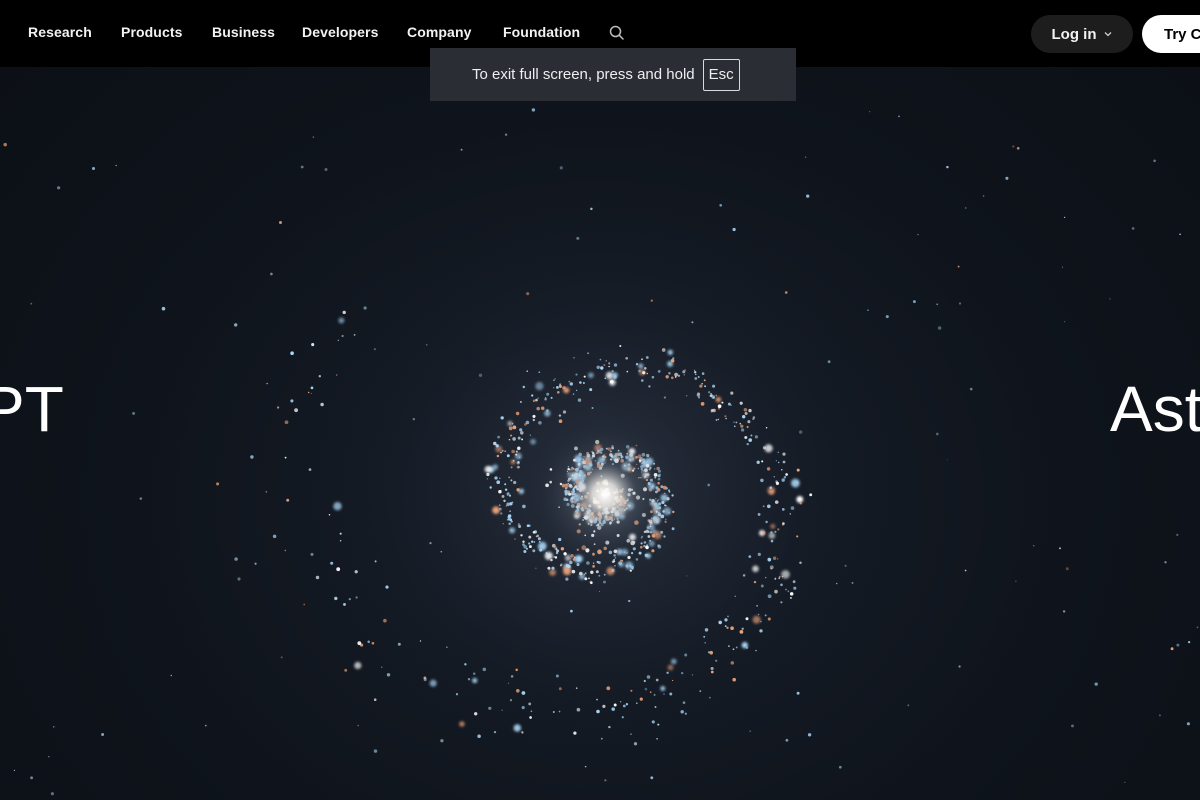 Image resolution: width=1200 pixels, height=800 pixels. I want to click on nav-business: Business, so click(243, 32).